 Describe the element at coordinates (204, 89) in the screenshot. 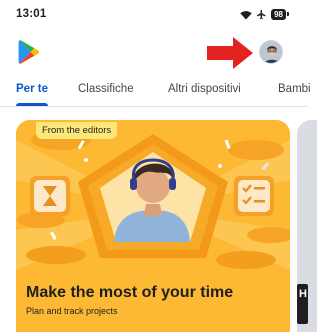

I see `tab-altri-dispositivi: Altri dispositivi` at that location.